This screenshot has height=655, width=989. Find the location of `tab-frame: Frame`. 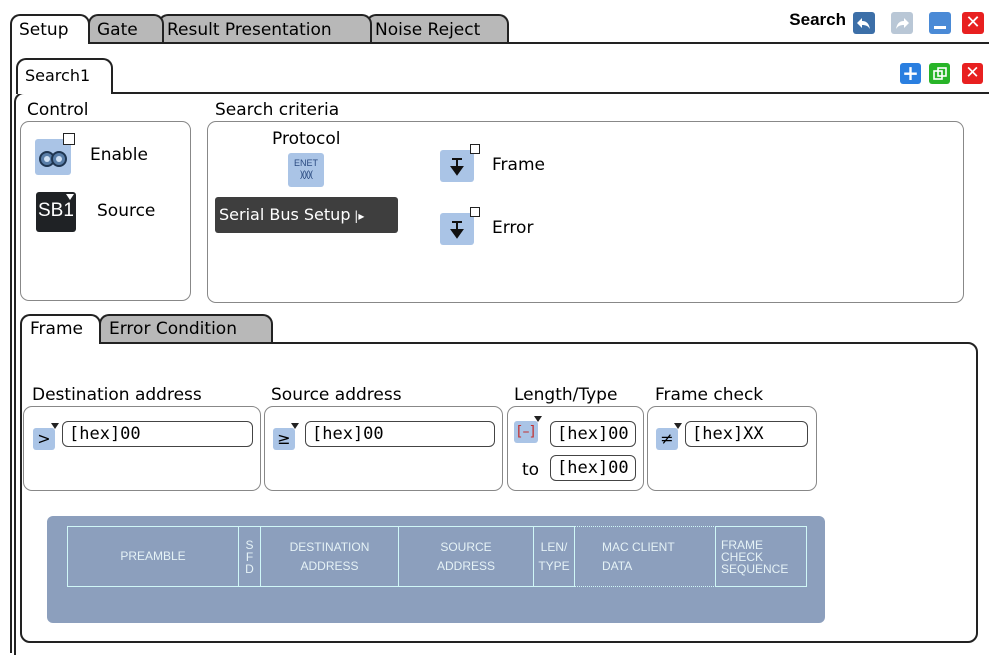

tab-frame: Frame is located at coordinates (60, 329).